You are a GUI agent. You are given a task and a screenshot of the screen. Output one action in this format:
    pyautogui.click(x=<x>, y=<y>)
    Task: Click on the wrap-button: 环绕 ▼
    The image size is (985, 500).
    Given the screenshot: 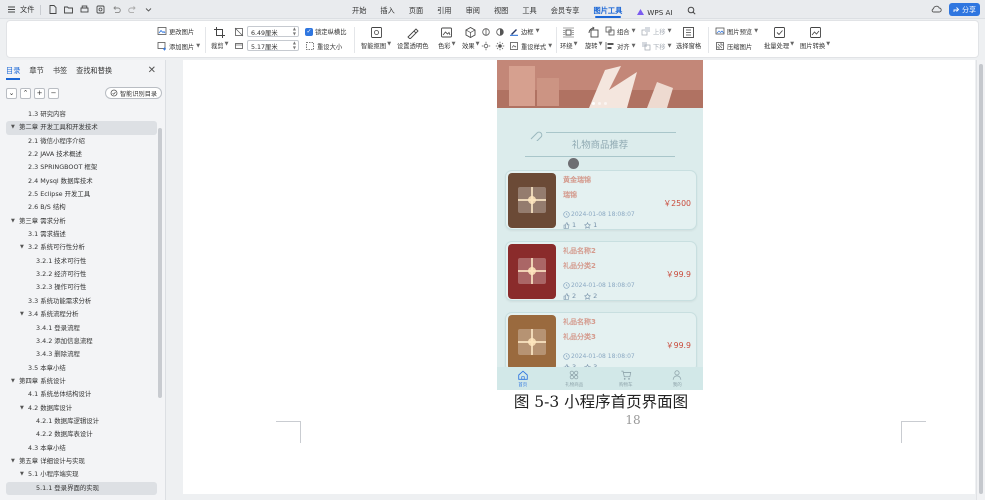 What is the action you would take?
    pyautogui.click(x=568, y=38)
    